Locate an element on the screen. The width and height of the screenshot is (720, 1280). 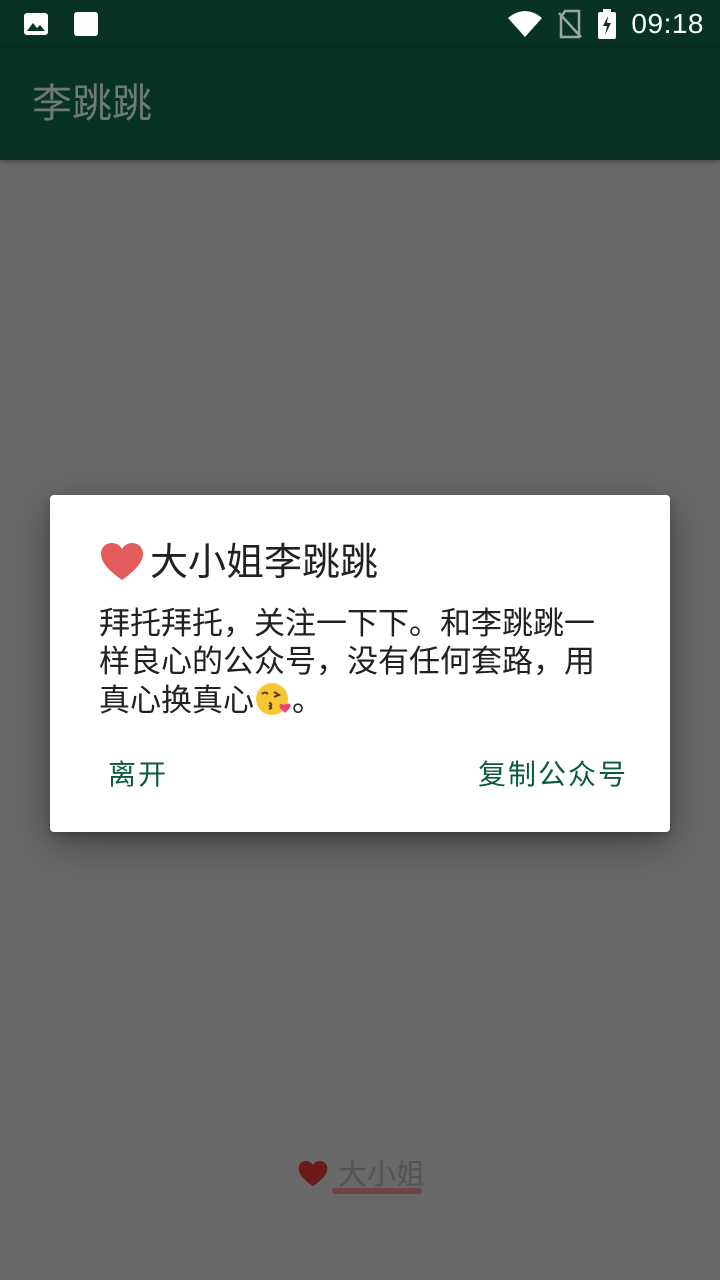
dialog-title: 大小姐李跳跳 is located at coordinates (264, 562).